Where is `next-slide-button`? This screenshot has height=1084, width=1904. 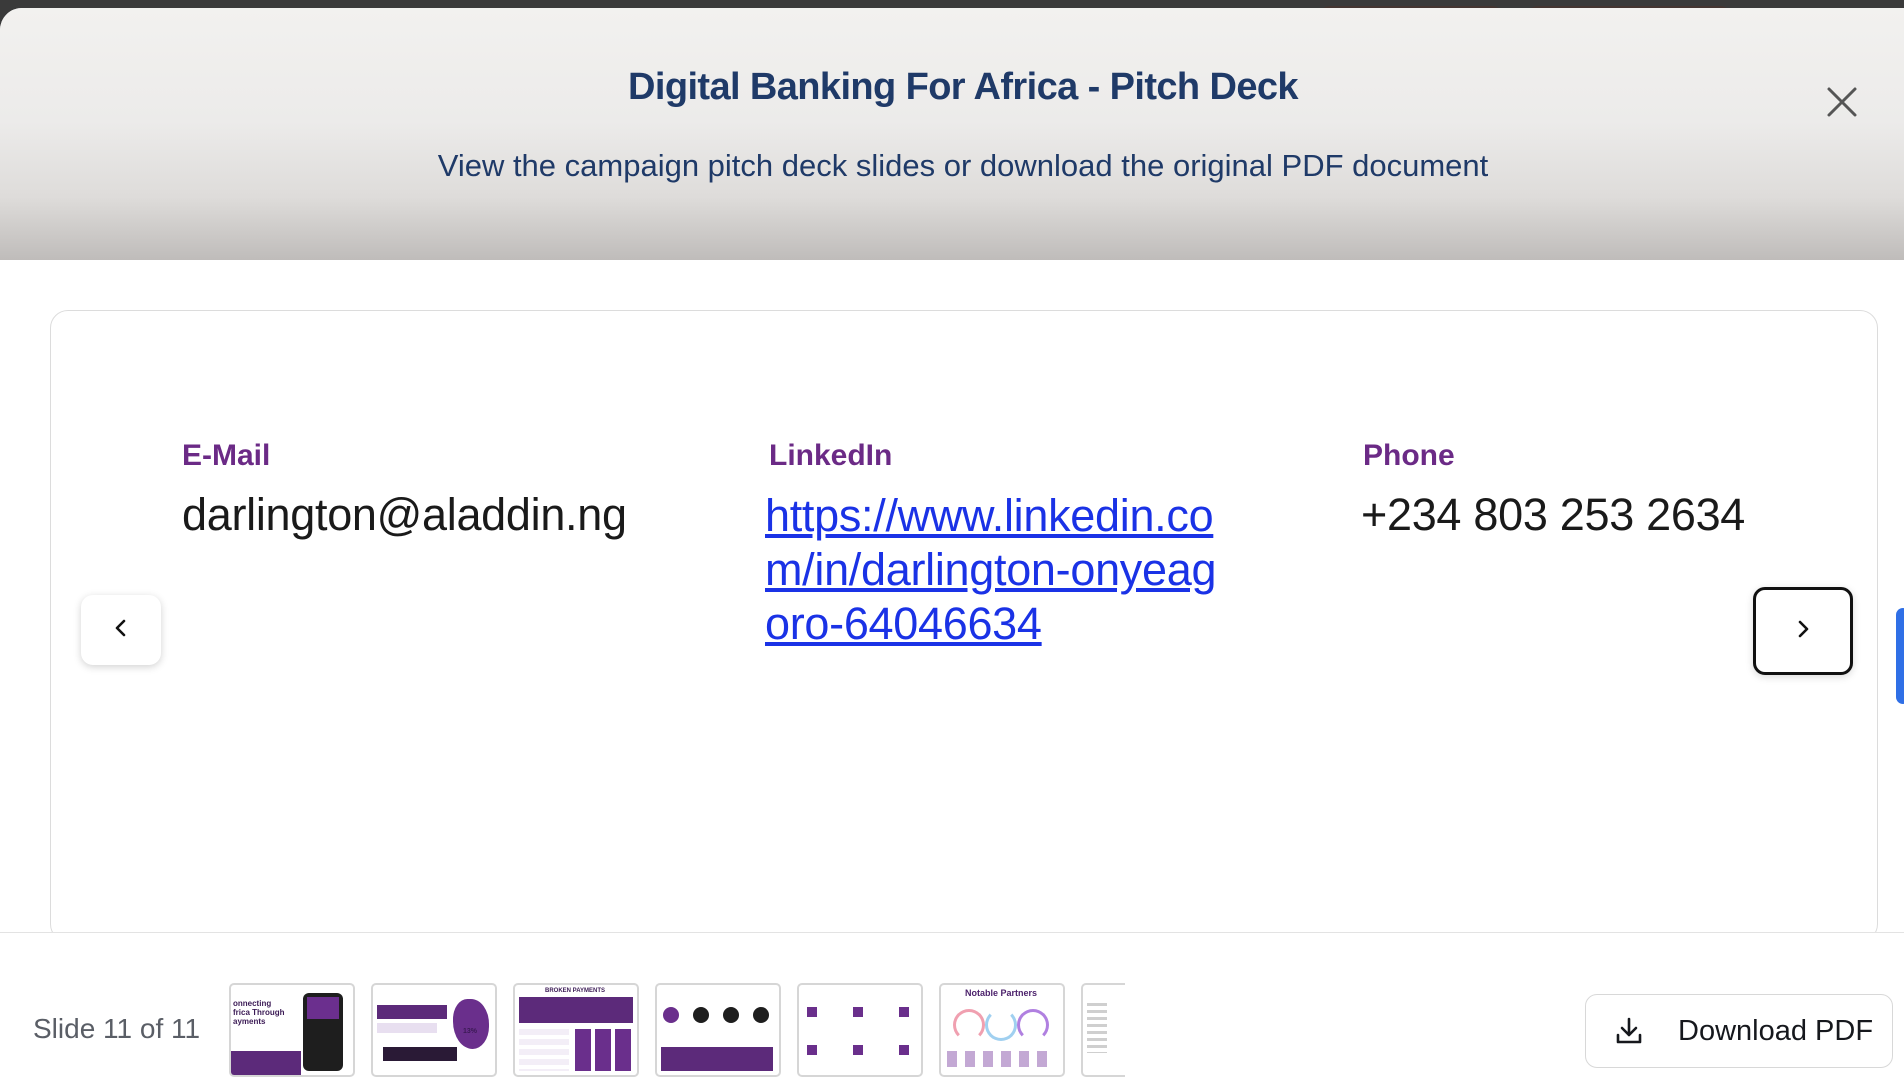 next-slide-button is located at coordinates (1803, 631).